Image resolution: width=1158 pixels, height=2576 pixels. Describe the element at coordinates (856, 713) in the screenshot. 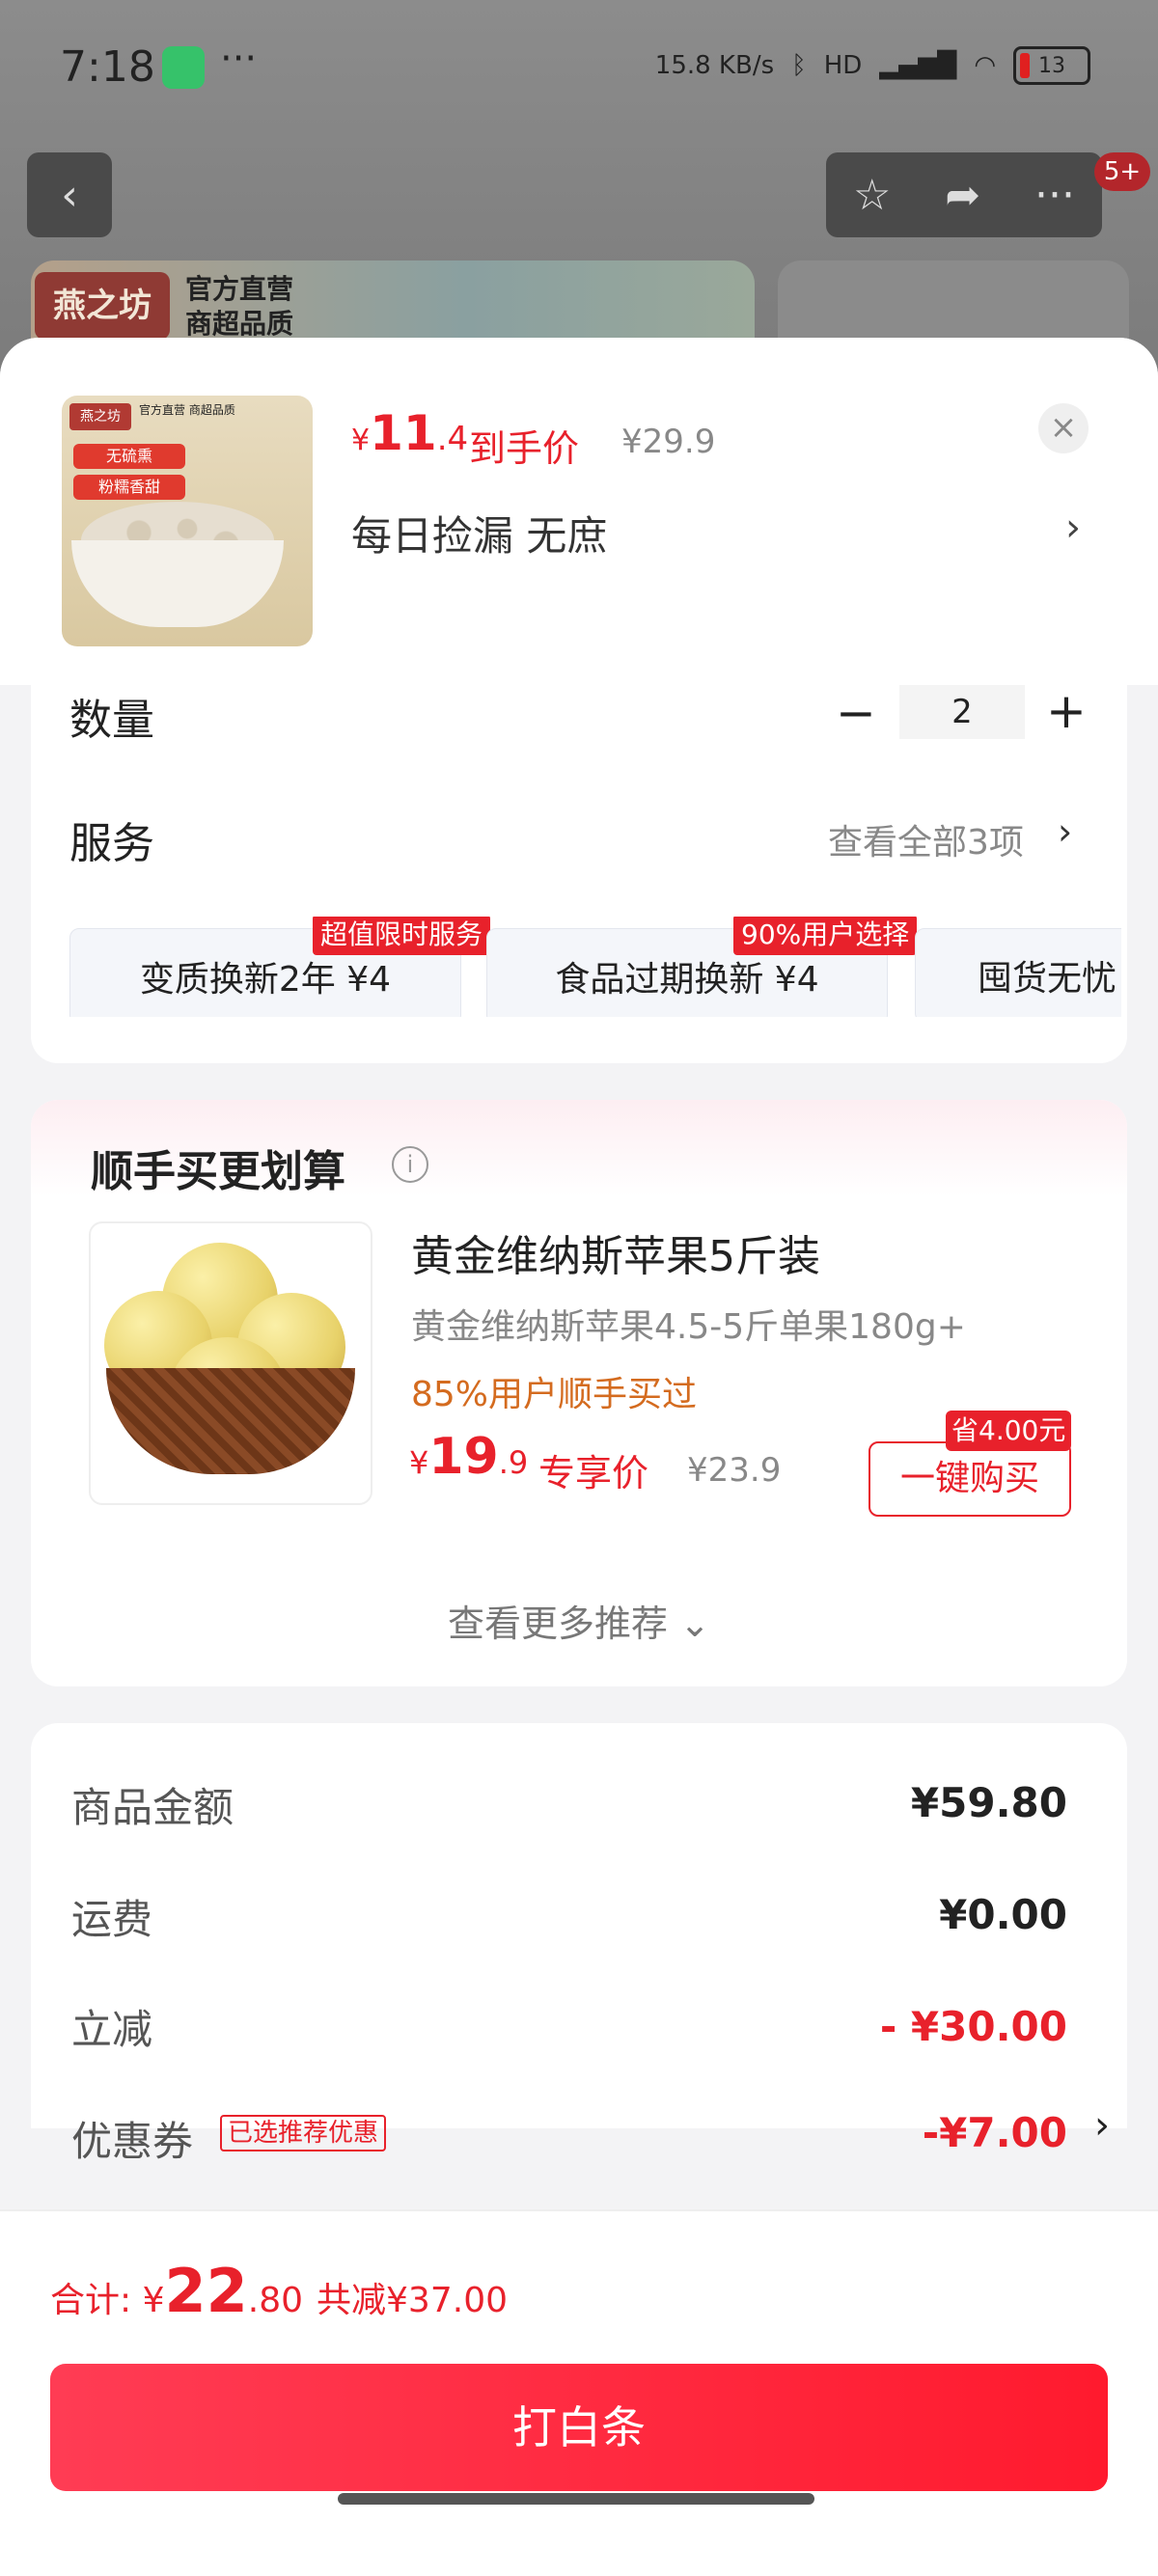

I see `quantity-minus-button: −` at that location.